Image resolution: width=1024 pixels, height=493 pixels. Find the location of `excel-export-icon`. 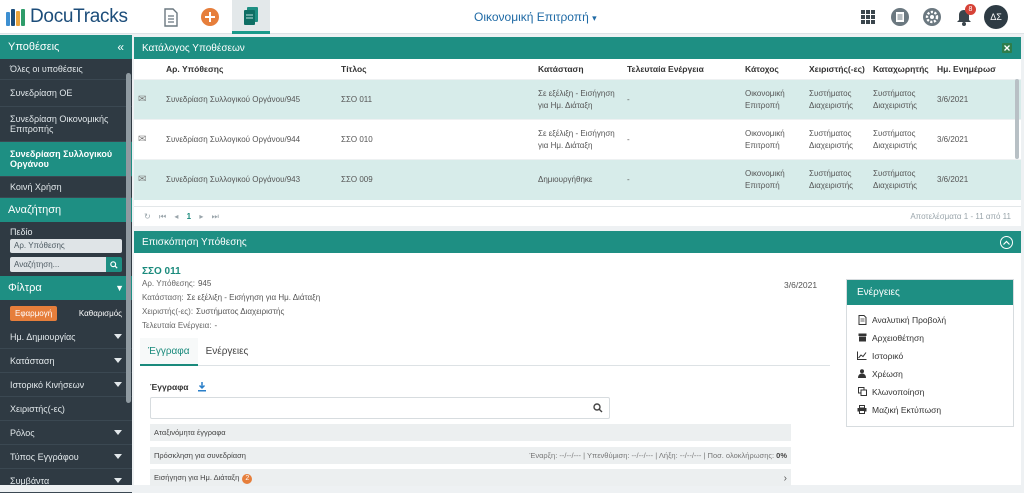

excel-export-icon is located at coordinates (1007, 48).